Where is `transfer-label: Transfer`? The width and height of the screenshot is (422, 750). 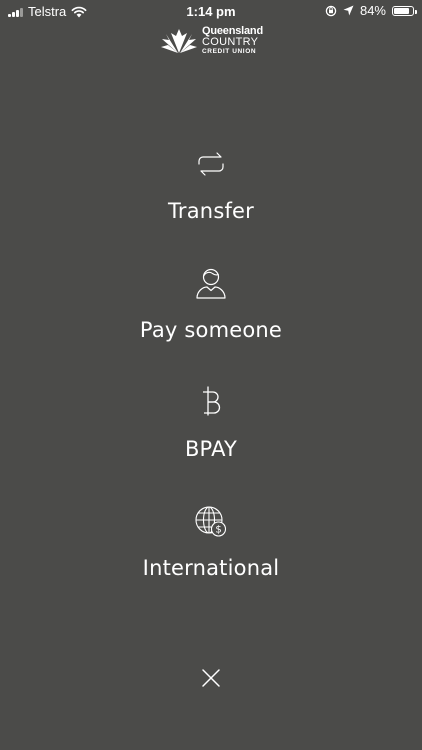 transfer-label: Transfer is located at coordinates (211, 211).